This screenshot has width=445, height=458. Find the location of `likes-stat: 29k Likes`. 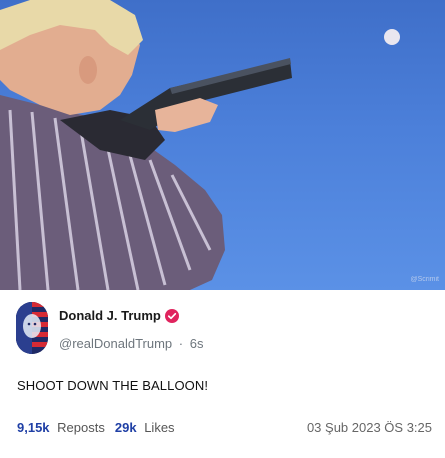

likes-stat: 29k Likes is located at coordinates (145, 427).